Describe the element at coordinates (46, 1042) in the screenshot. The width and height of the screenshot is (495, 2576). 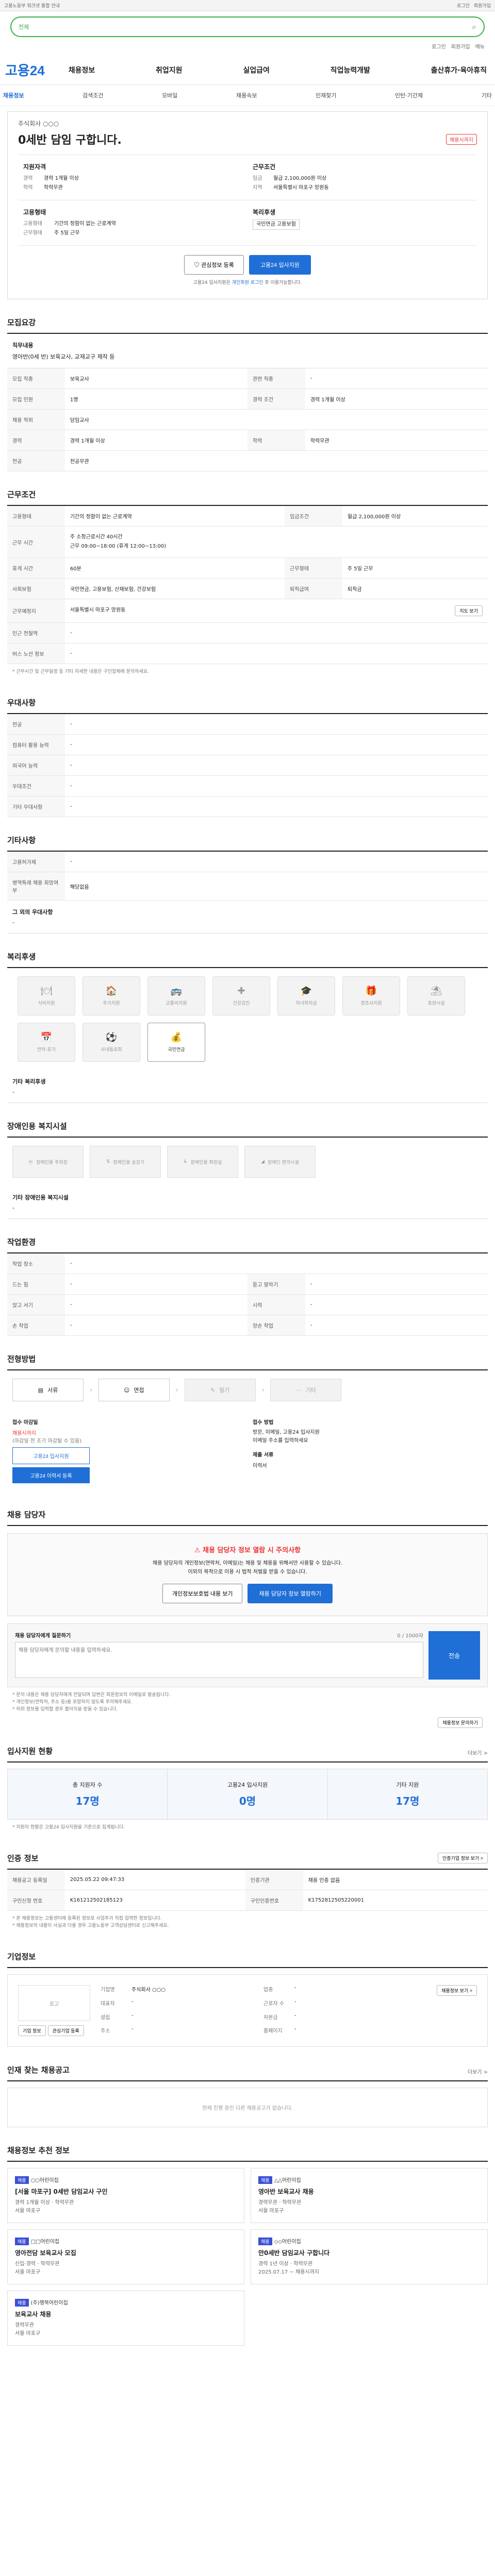
I see `welfare-item: 📅 연차·휴가` at that location.